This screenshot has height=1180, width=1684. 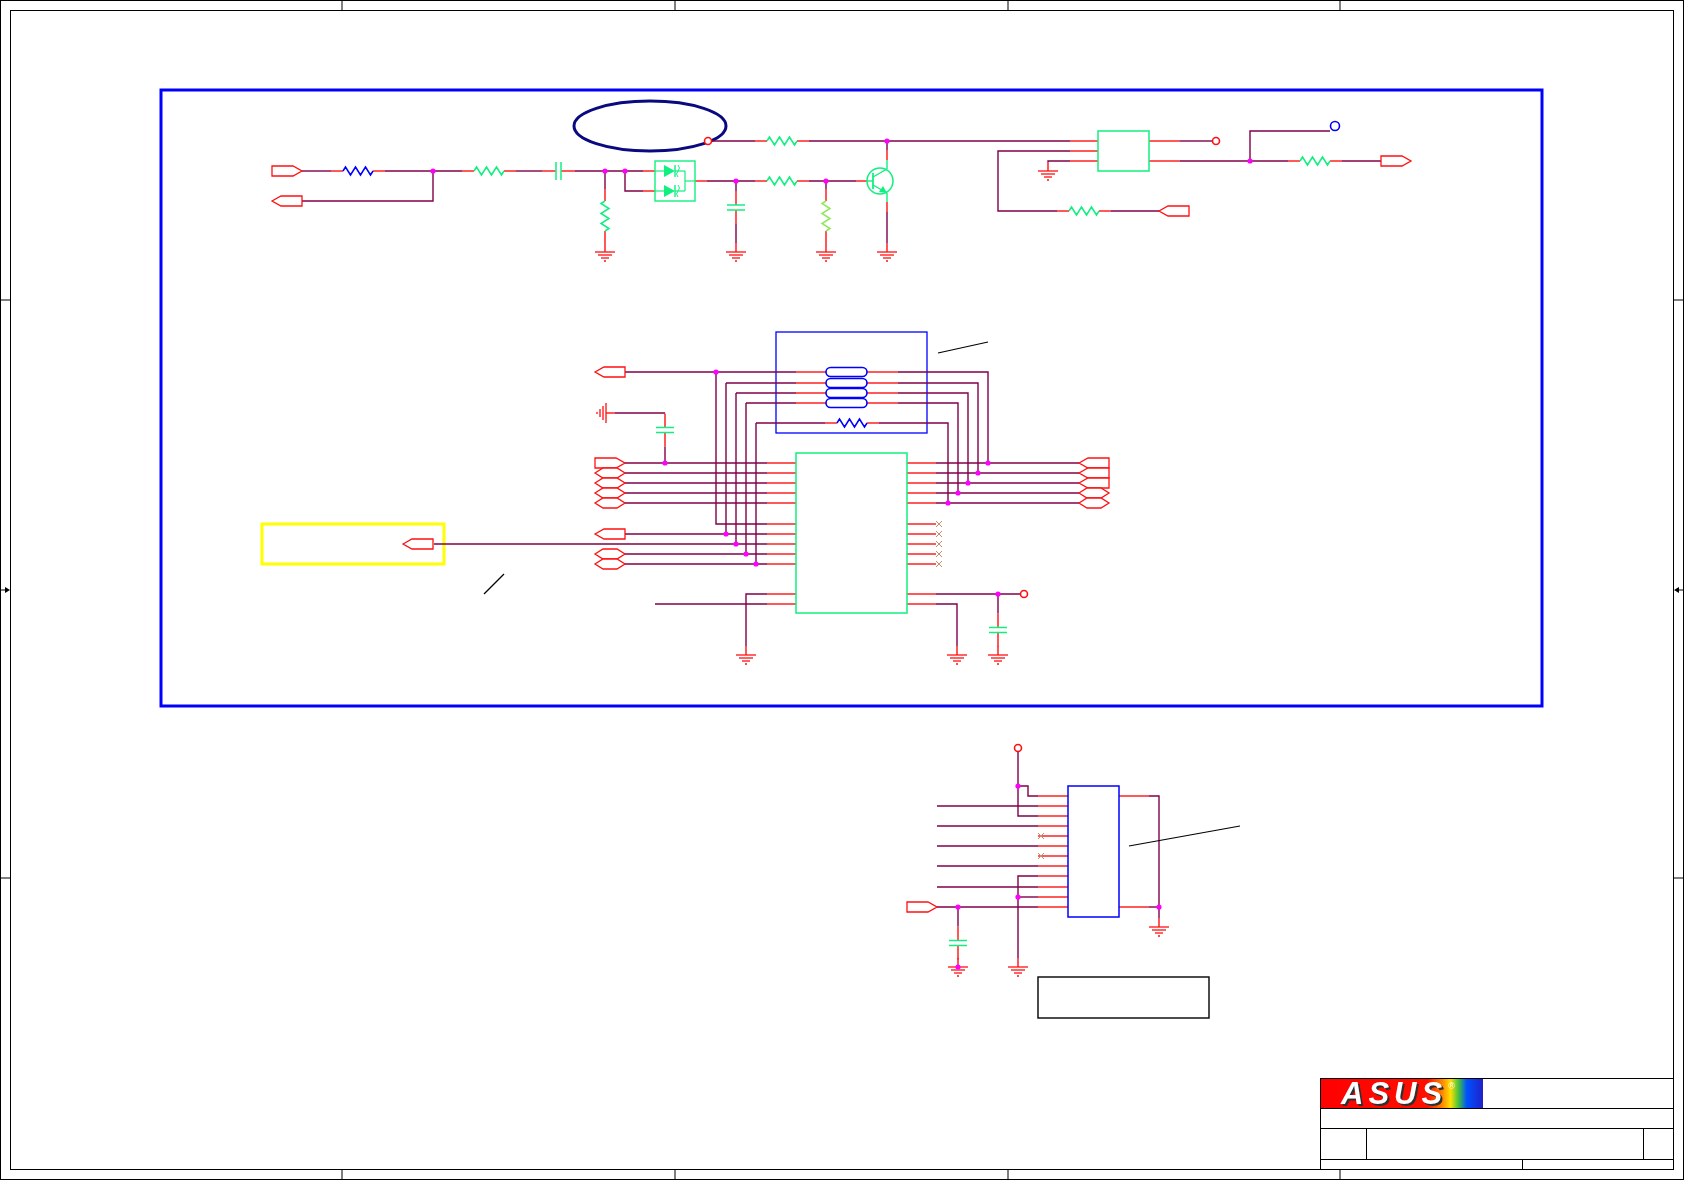 What do you see at coordinates (1394, 1093) in the screenshot?
I see `logo-text: ASUS` at bounding box center [1394, 1093].